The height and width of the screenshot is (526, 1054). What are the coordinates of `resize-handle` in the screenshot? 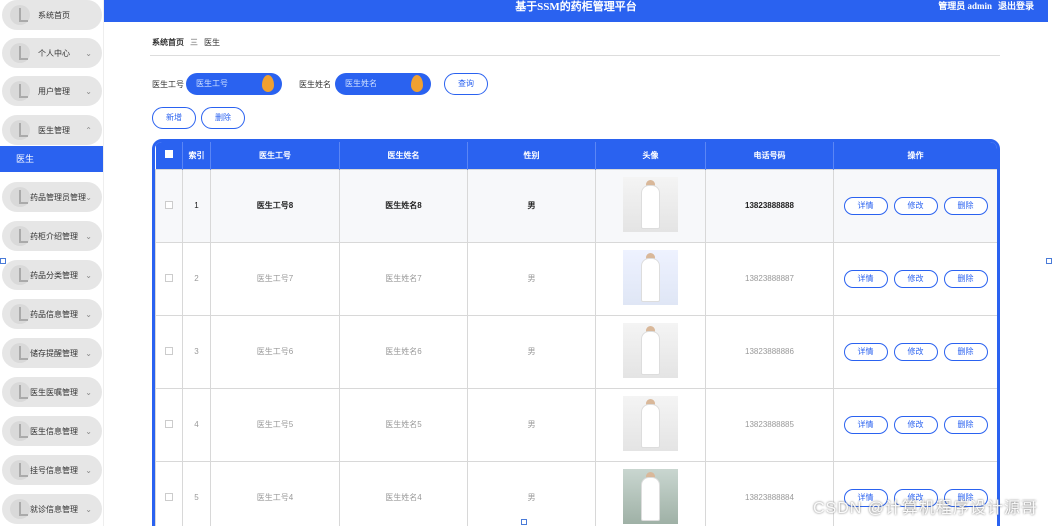 It's located at (1049, 261).